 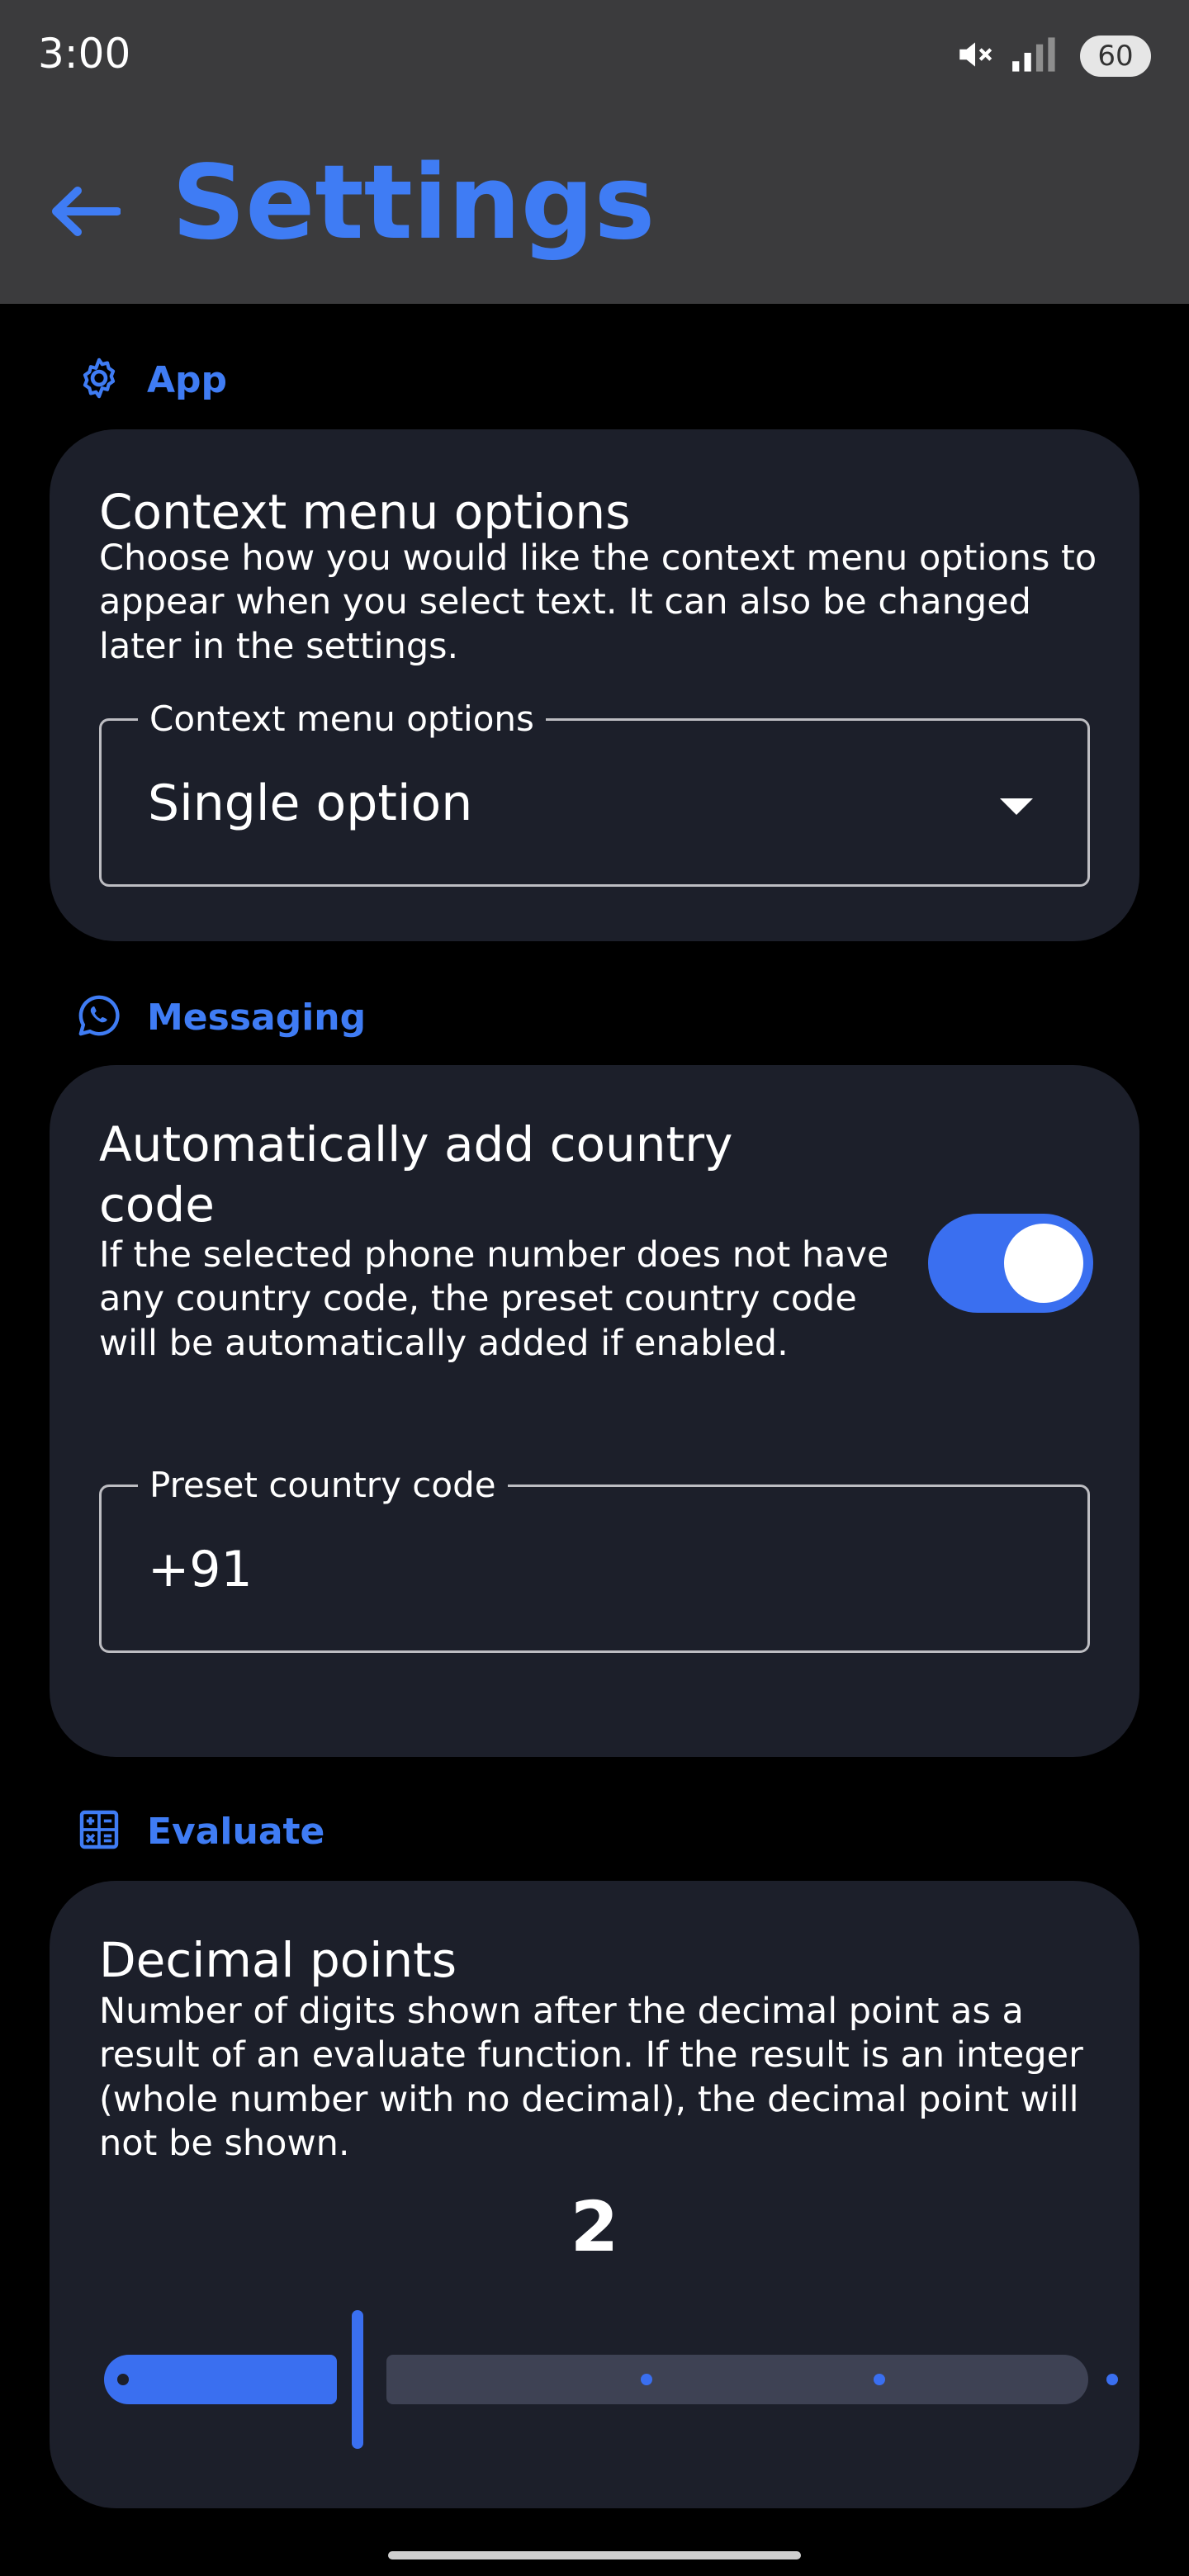 I want to click on section-header-evaluate: Evaluate, so click(x=200, y=1831).